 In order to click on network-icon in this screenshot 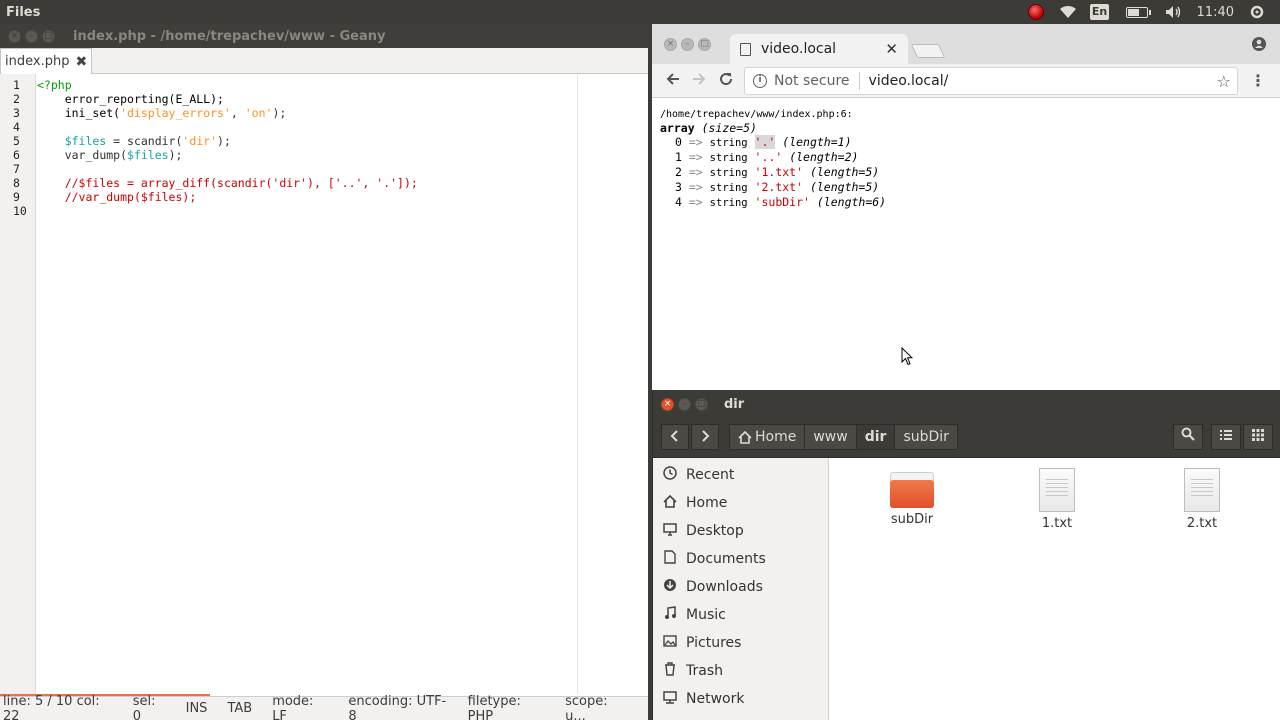, I will do `click(670, 699)`.